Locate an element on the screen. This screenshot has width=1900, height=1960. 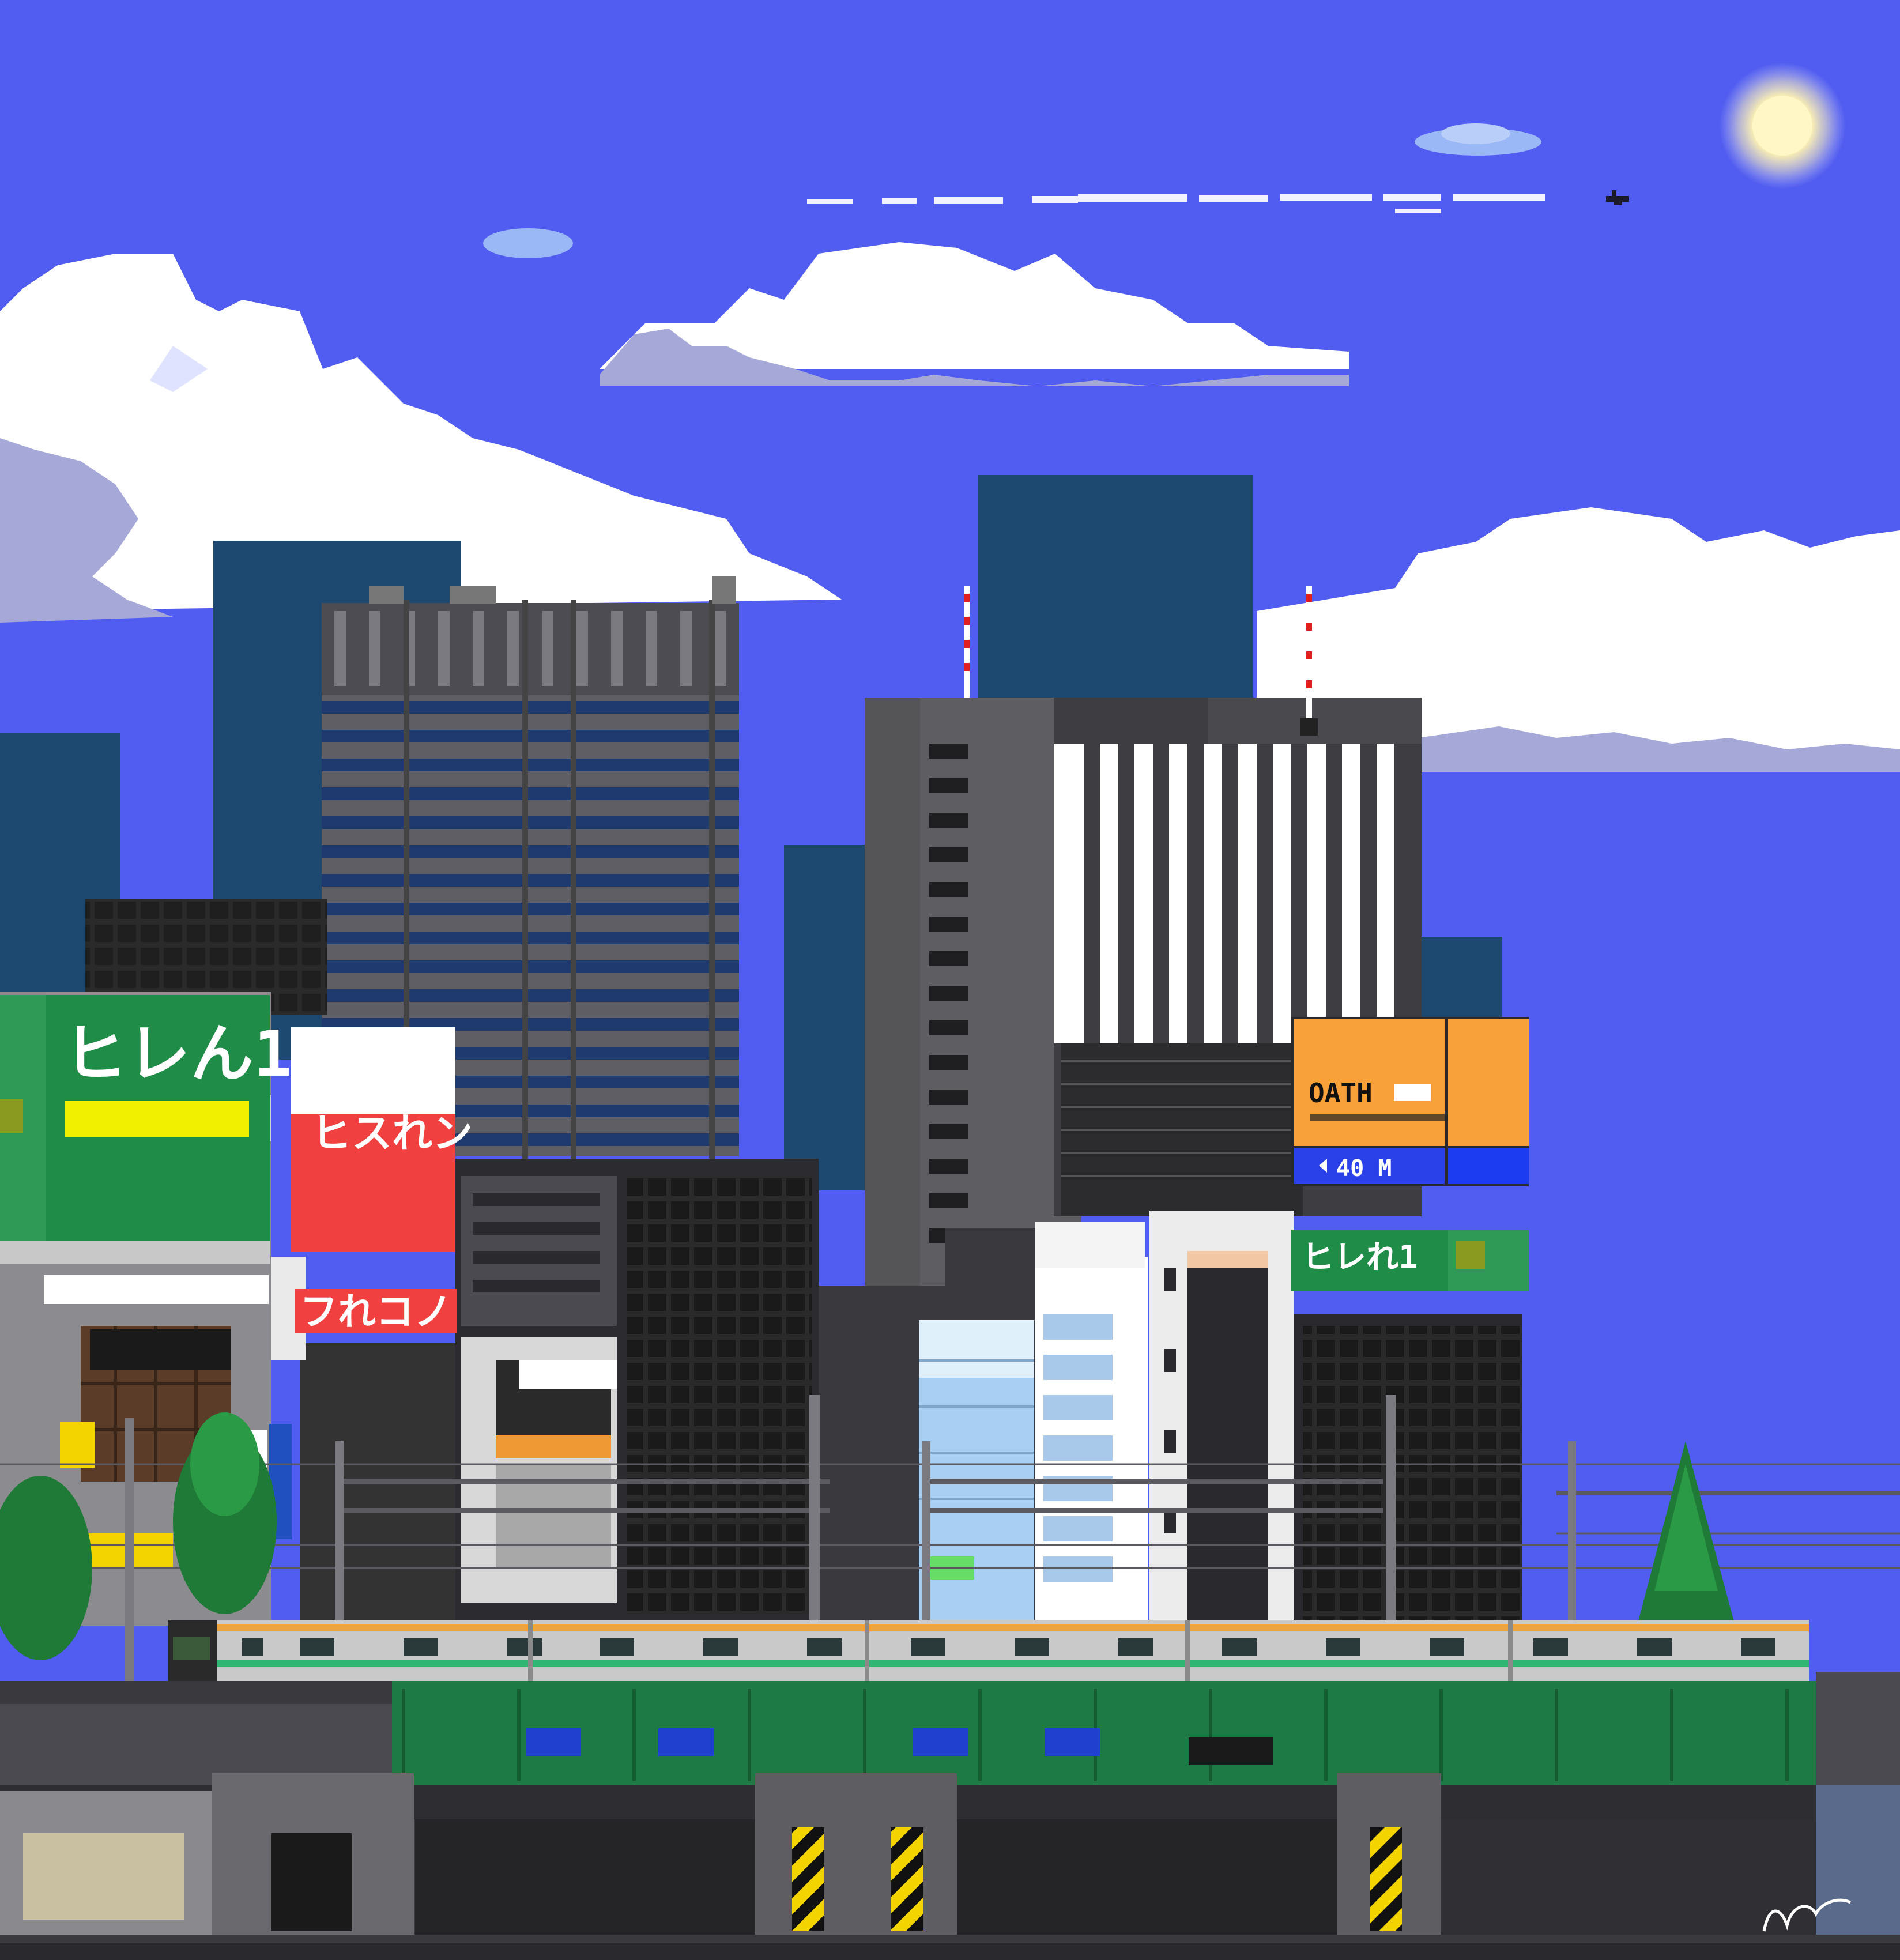
glass-building is located at coordinates (976, 1475).